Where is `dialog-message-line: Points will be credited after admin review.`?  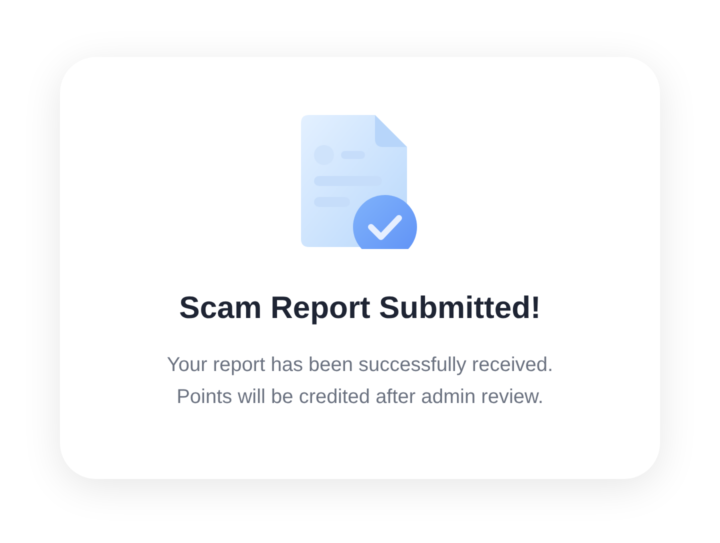 dialog-message-line: Points will be credited after admin review. is located at coordinates (360, 397).